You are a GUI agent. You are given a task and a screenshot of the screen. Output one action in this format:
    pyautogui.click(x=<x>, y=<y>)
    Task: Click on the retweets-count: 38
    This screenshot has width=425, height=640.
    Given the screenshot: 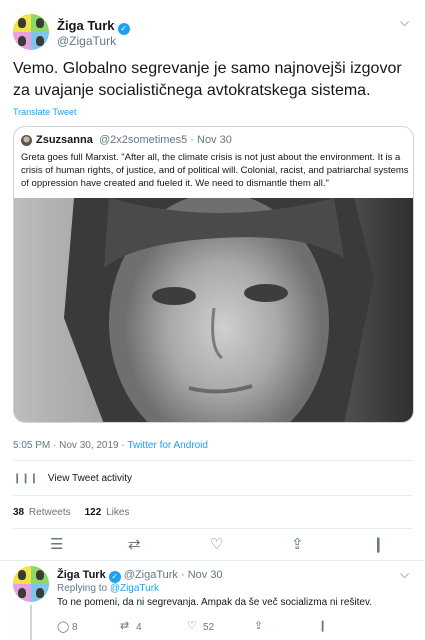 What is the action you would take?
    pyautogui.click(x=19, y=512)
    